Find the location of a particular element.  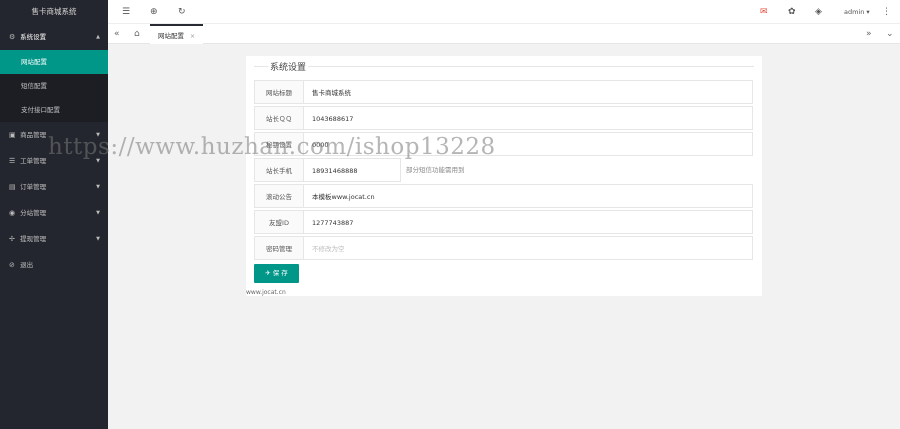

refresh-icon: ↻ is located at coordinates (182, 12).